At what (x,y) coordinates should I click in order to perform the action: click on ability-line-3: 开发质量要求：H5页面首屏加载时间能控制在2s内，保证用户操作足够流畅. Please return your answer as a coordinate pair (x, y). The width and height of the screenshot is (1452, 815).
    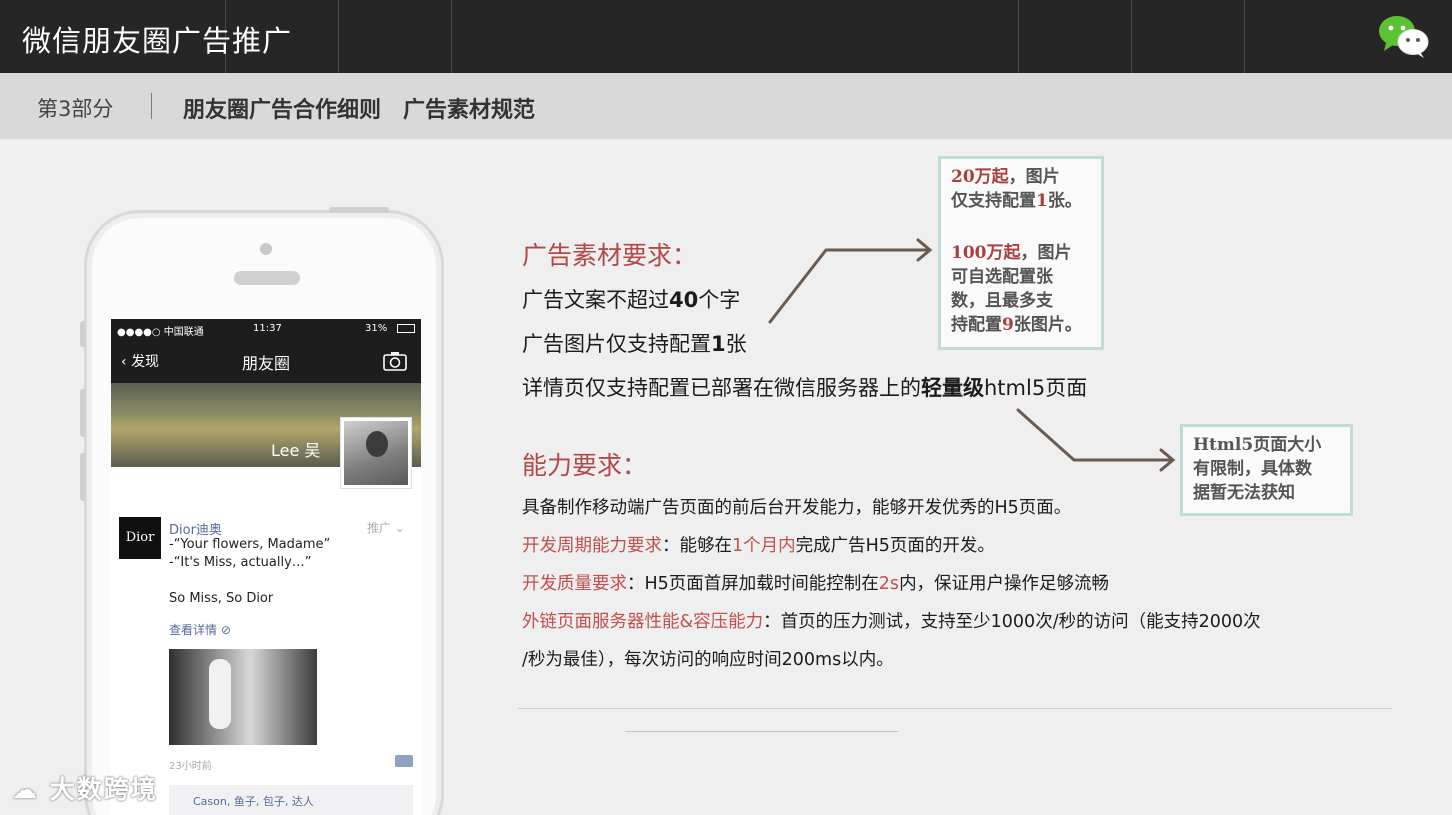
    Looking at the image, I should click on (816, 584).